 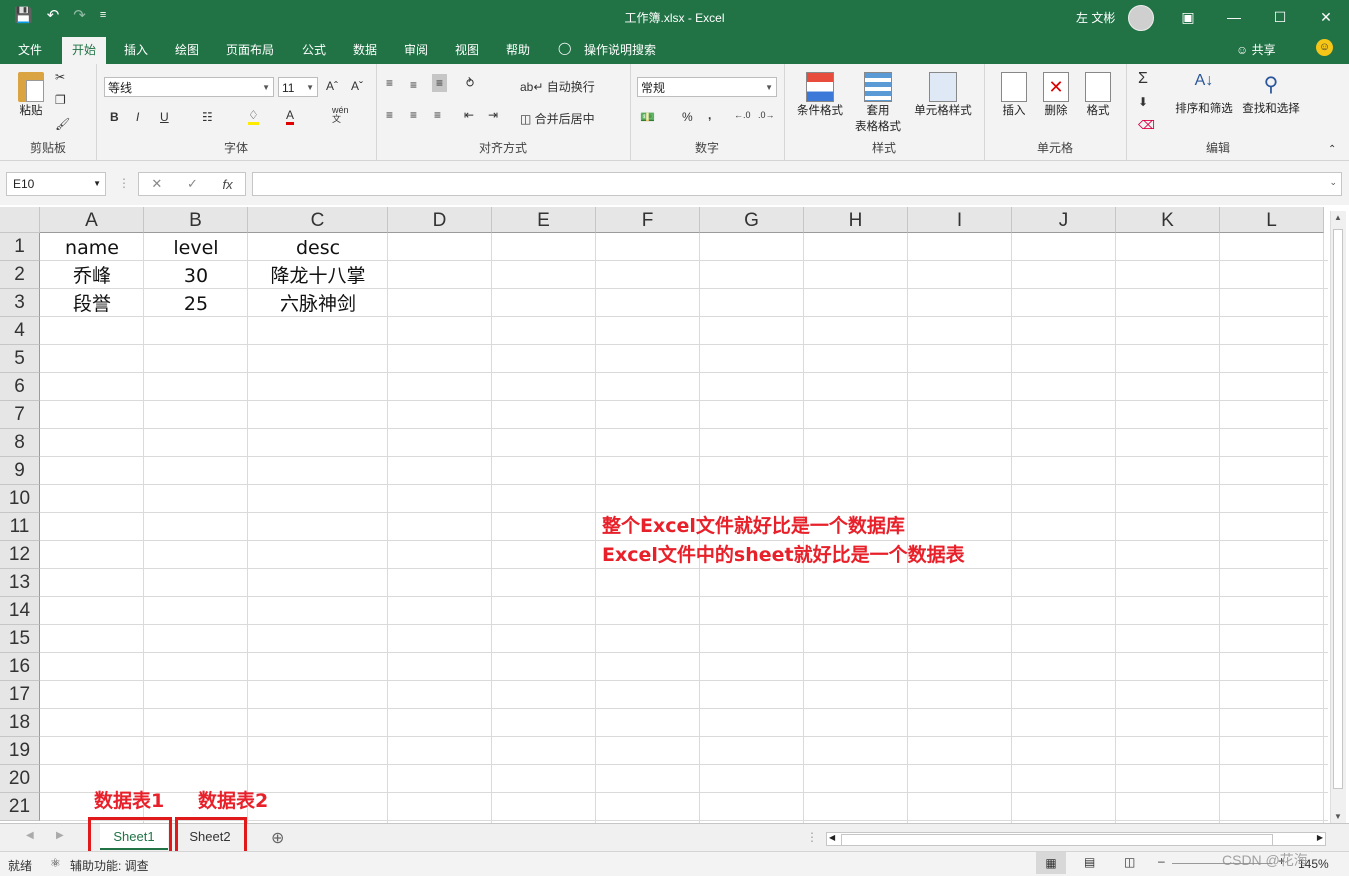 What do you see at coordinates (1064, 220) in the screenshot?
I see `column-header-j: J` at bounding box center [1064, 220].